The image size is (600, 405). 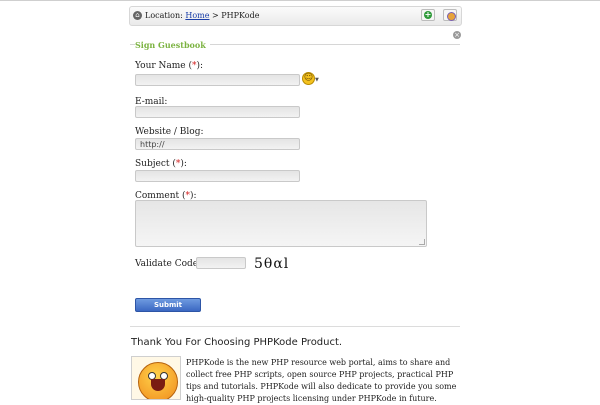 What do you see at coordinates (217, 80) in the screenshot?
I see `name-input` at bounding box center [217, 80].